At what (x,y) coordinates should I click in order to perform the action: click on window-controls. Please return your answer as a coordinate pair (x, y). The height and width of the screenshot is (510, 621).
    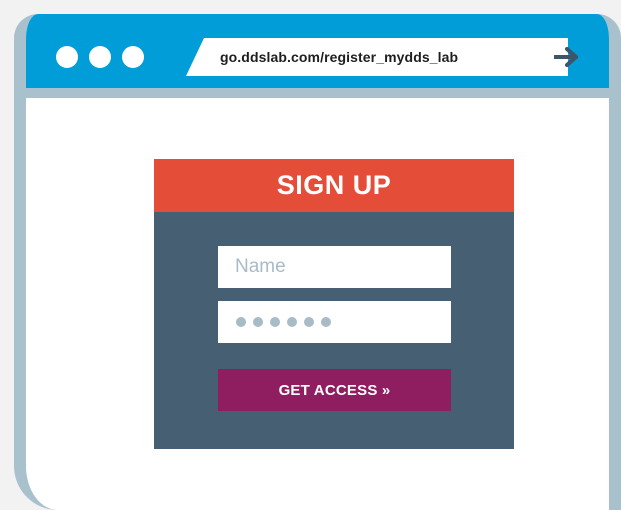
    Looking at the image, I should click on (100, 57).